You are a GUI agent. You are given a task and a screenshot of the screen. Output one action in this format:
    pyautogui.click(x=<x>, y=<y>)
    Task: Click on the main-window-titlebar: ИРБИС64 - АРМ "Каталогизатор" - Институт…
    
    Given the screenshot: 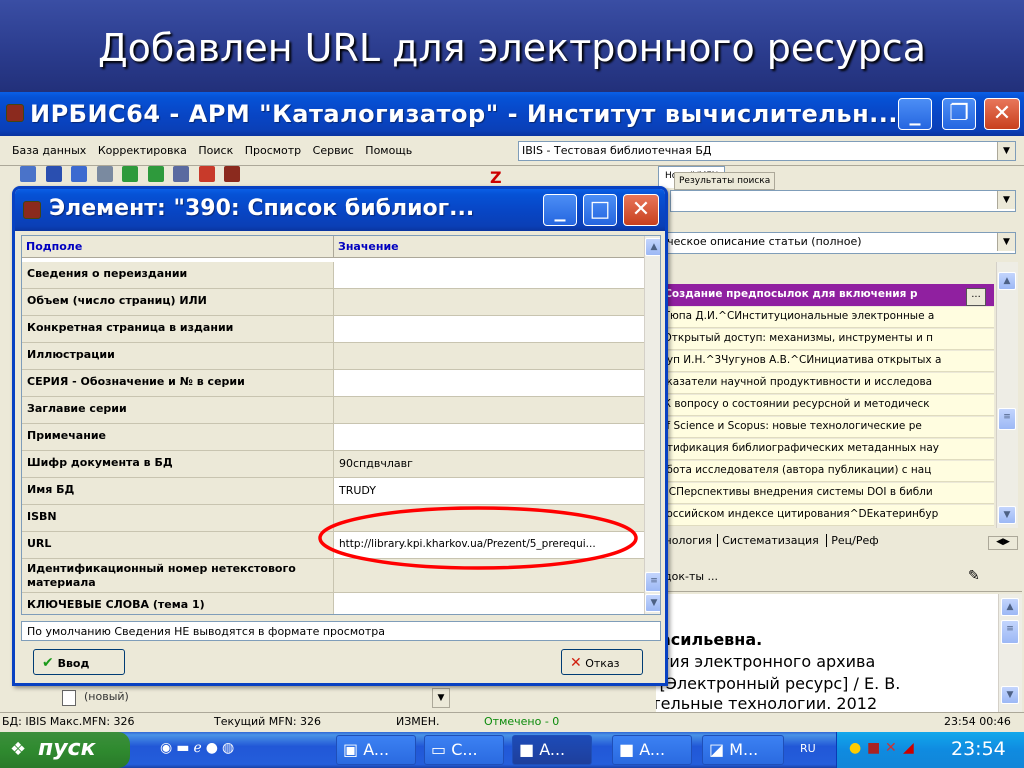 What is the action you would take?
    pyautogui.click(x=512, y=114)
    